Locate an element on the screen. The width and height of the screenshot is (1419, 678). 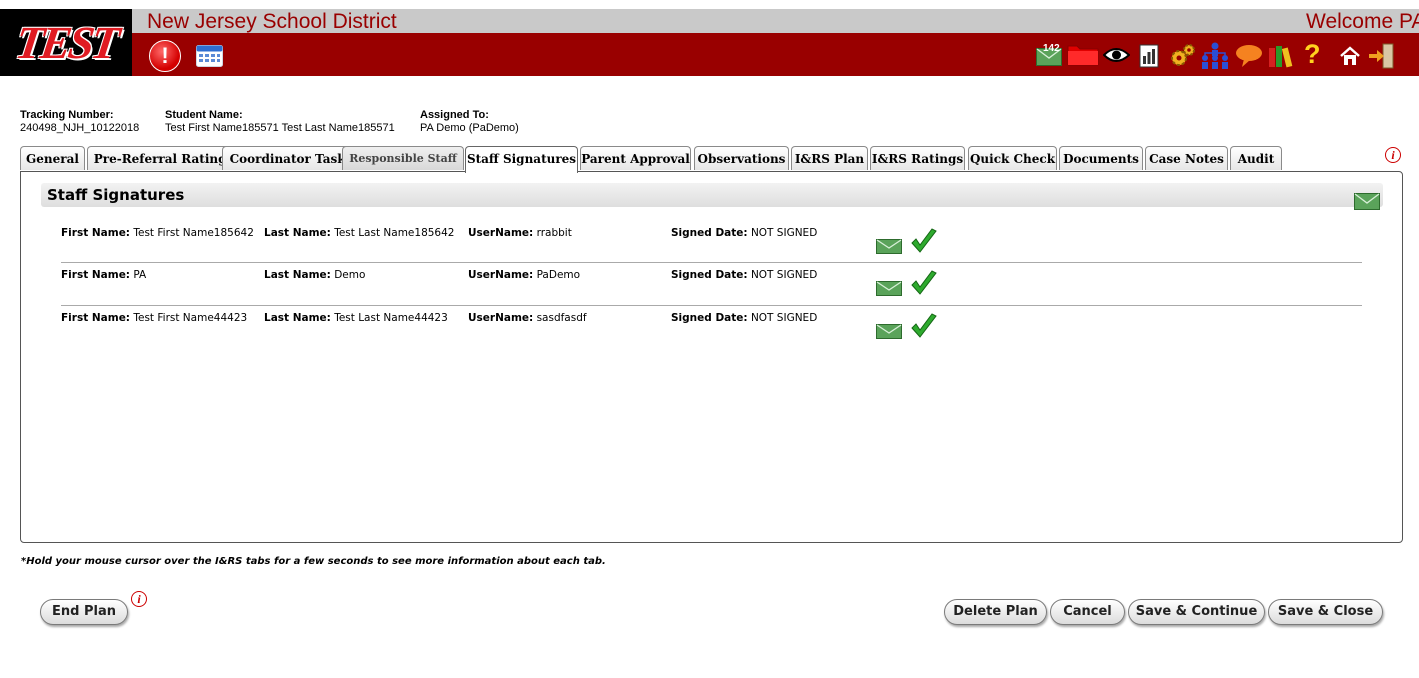
tab-coordinator-tasks: Coordinator Tasks is located at coordinates (291, 158).